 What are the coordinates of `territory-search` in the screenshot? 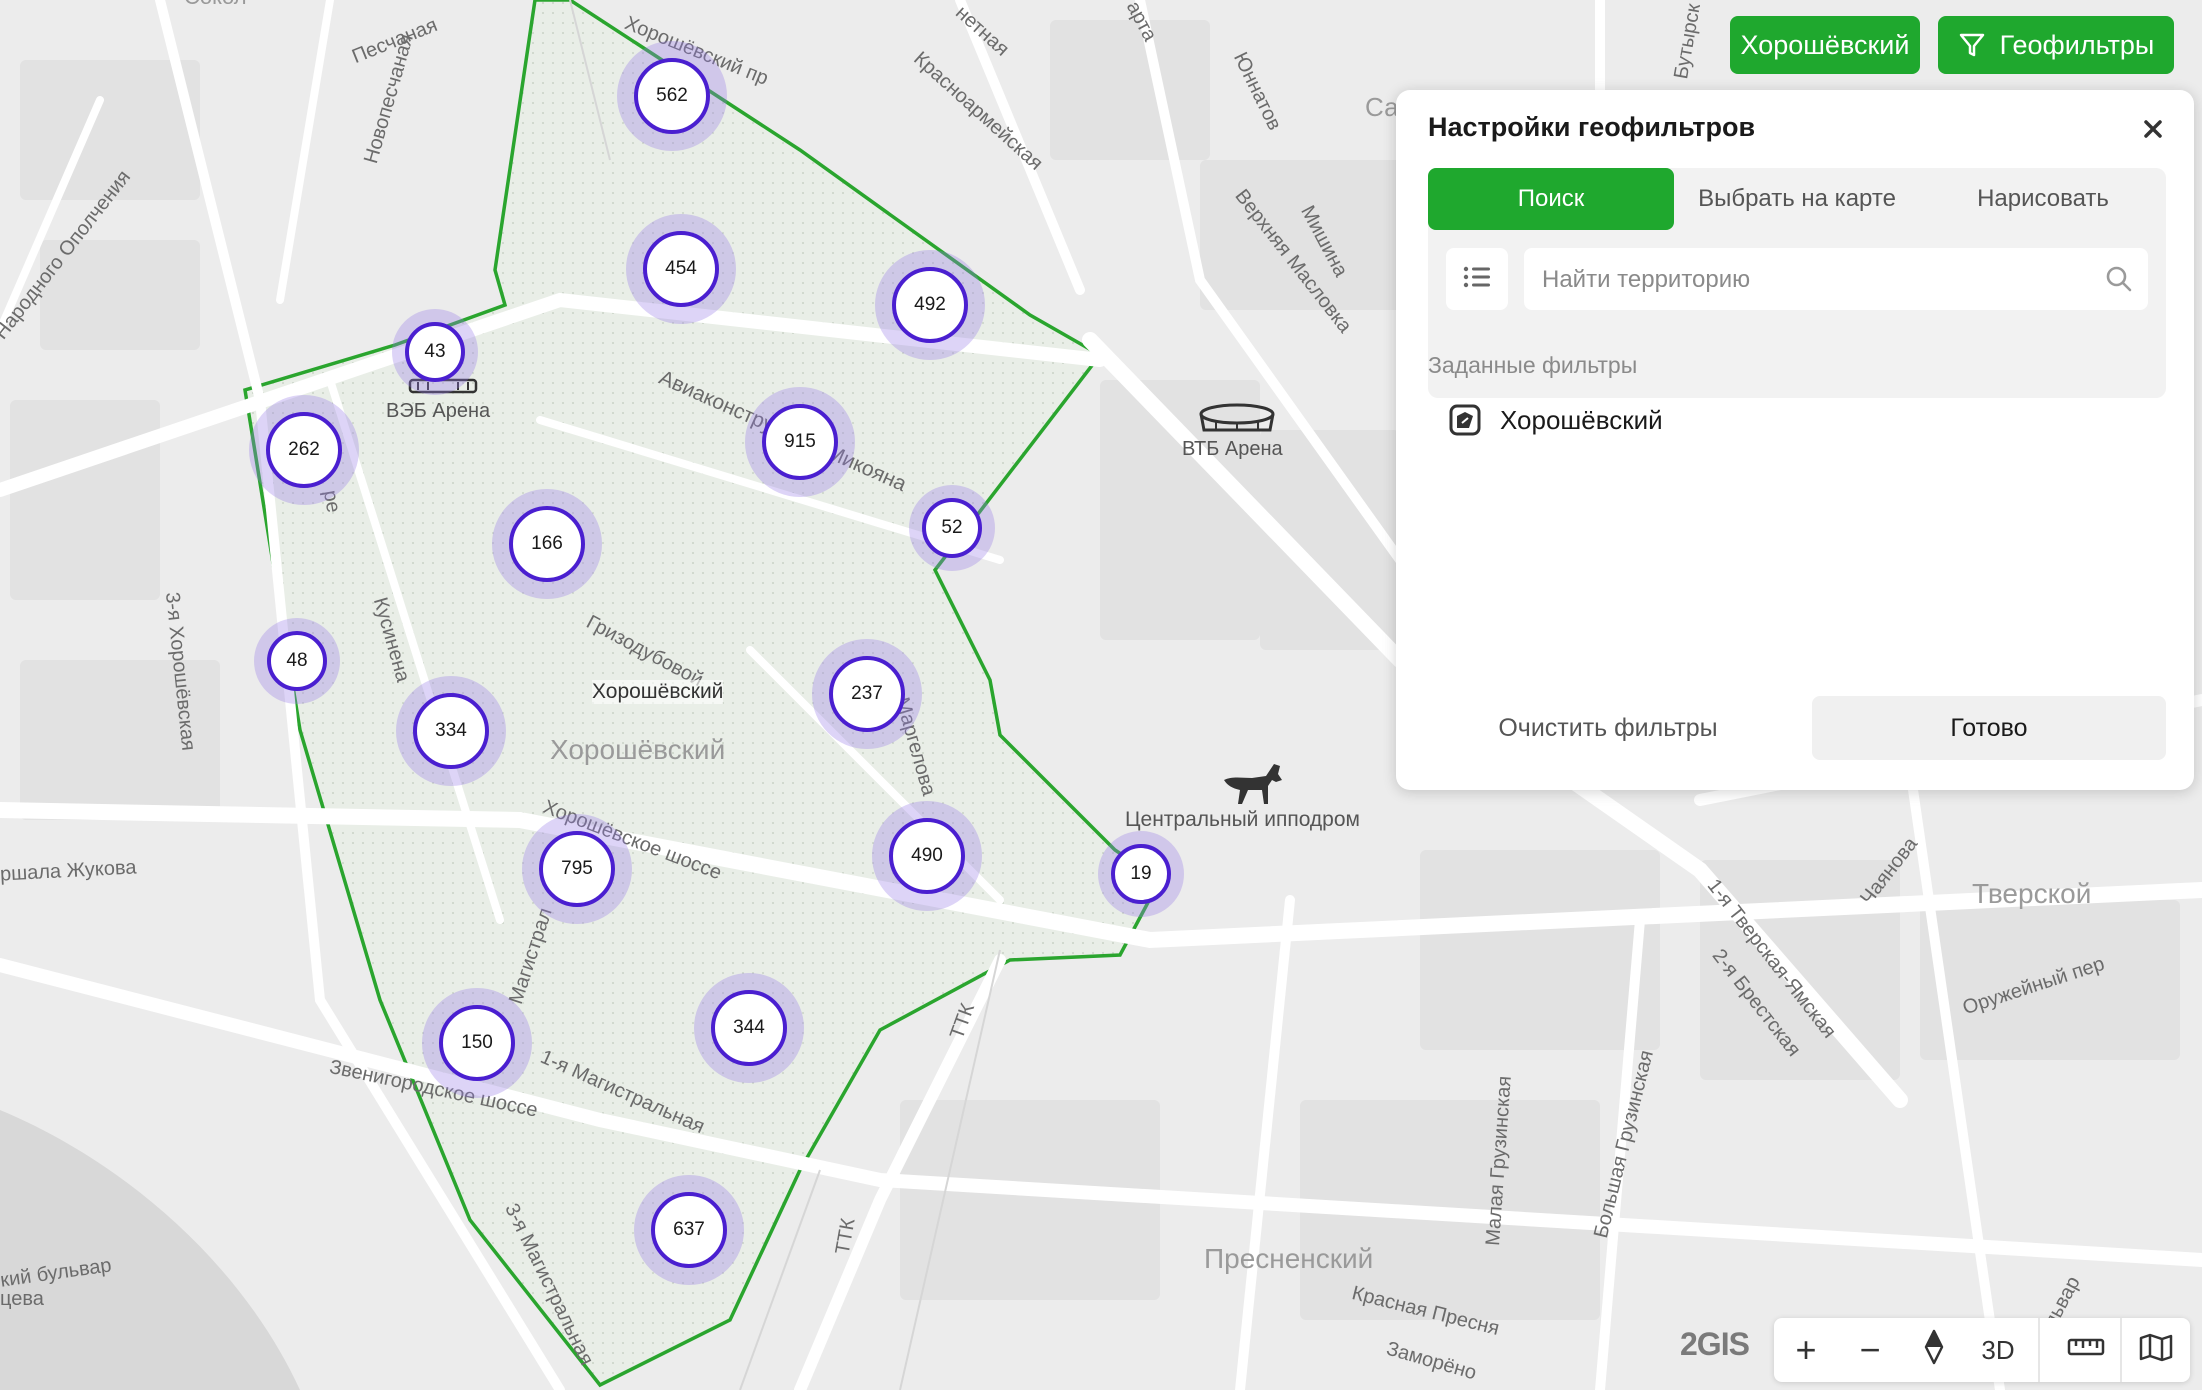 It's located at (1836, 280).